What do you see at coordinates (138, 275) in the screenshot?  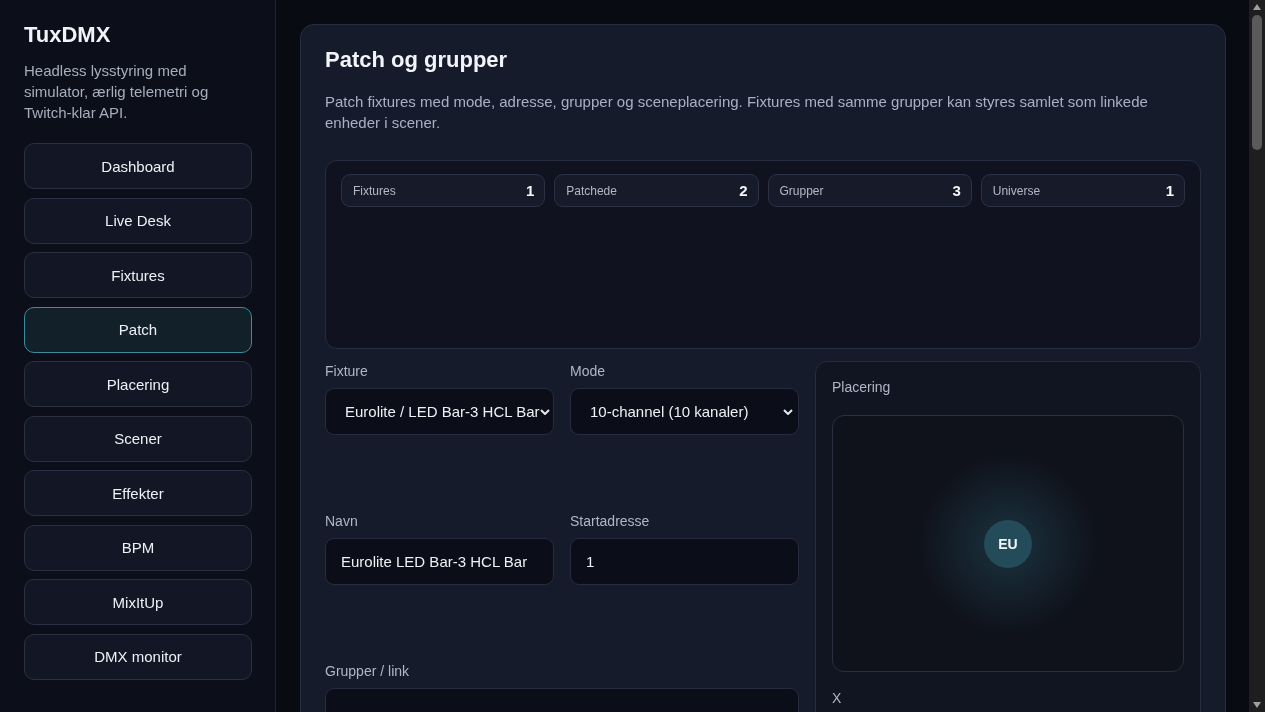 I see `nav-button: Fixtures` at bounding box center [138, 275].